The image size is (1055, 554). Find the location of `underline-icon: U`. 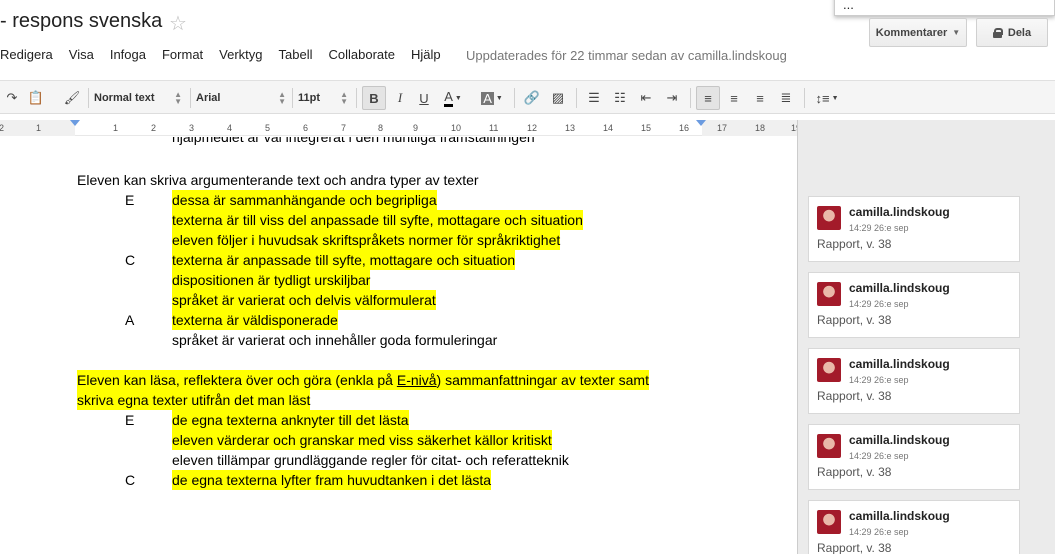

underline-icon: U is located at coordinates (424, 98).